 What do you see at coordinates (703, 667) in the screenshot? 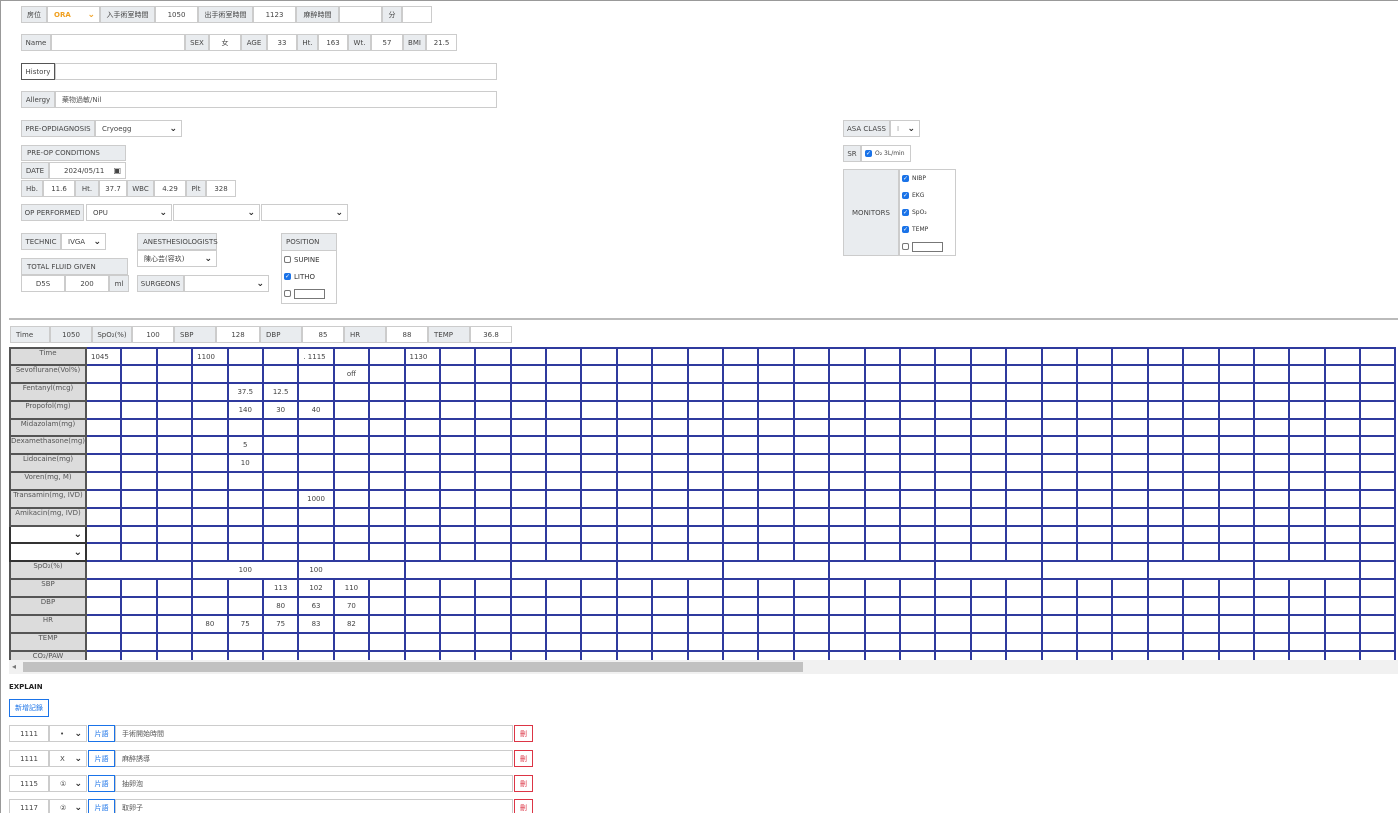
I see `horizontal-scrollbar: ◂` at bounding box center [703, 667].